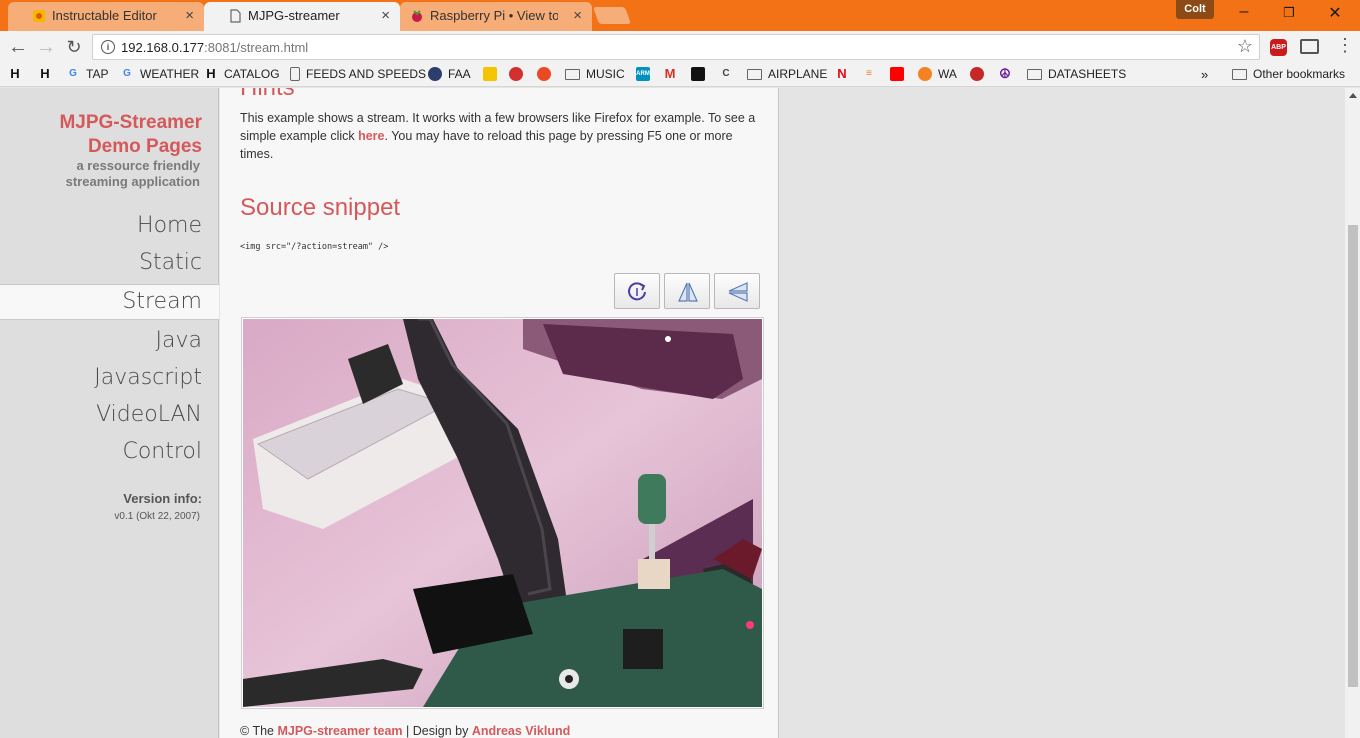 The width and height of the screenshot is (1360, 738). What do you see at coordinates (1005, 73) in the screenshot?
I see `peace-icon: ☮` at bounding box center [1005, 73].